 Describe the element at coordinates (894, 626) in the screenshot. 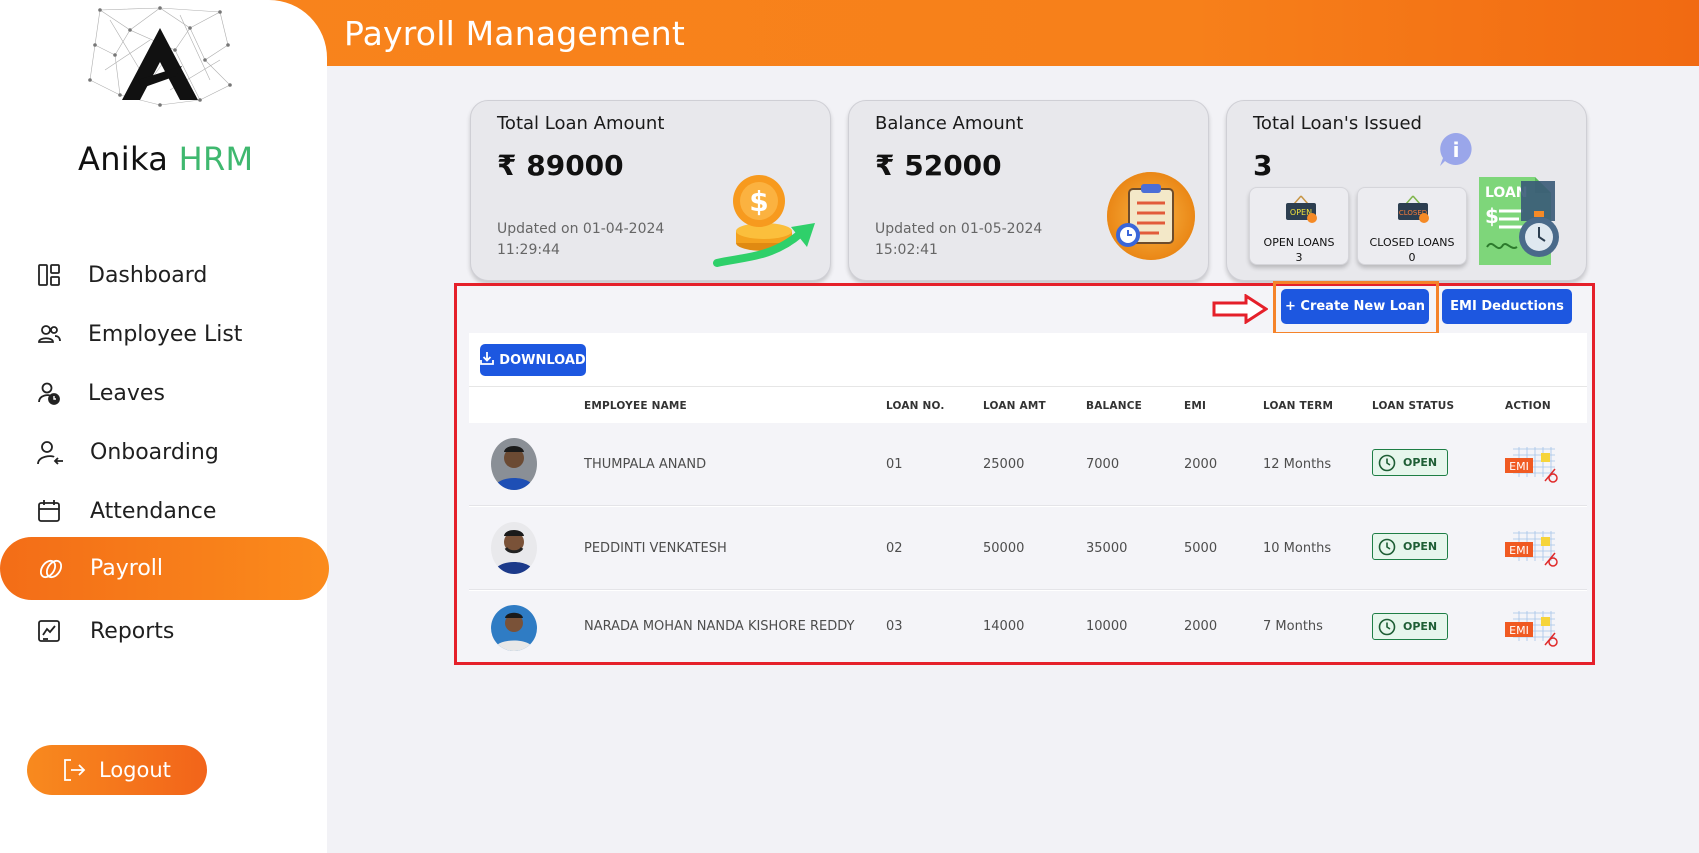

I see `loan-no: 03` at that location.